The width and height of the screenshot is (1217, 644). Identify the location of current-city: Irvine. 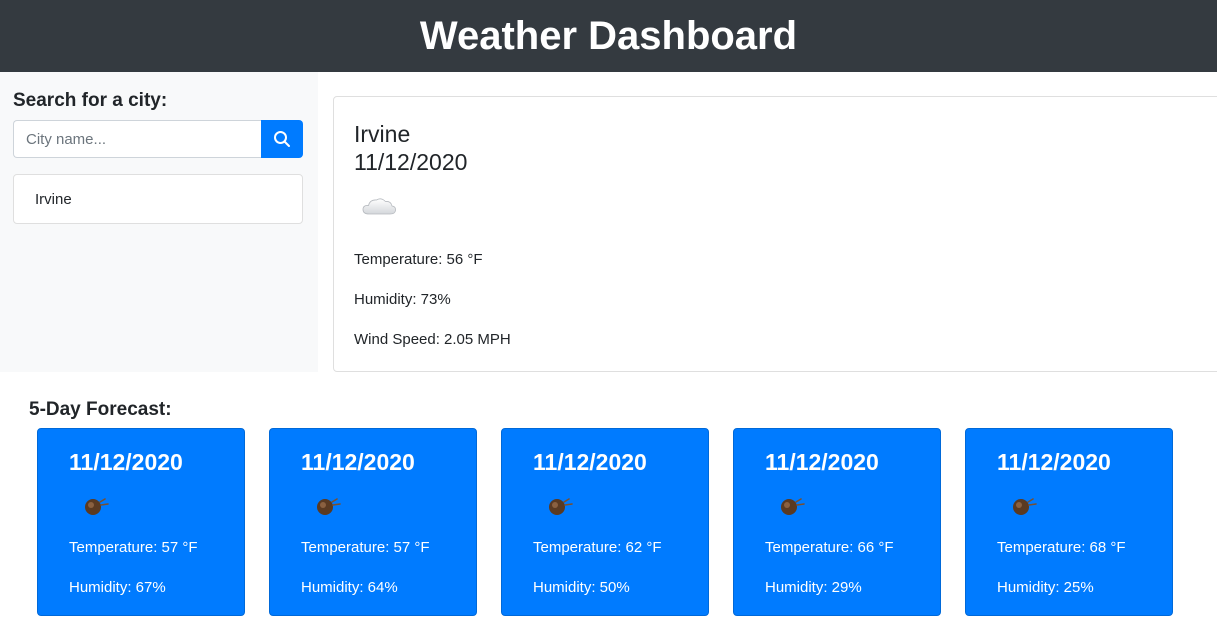
(382, 134).